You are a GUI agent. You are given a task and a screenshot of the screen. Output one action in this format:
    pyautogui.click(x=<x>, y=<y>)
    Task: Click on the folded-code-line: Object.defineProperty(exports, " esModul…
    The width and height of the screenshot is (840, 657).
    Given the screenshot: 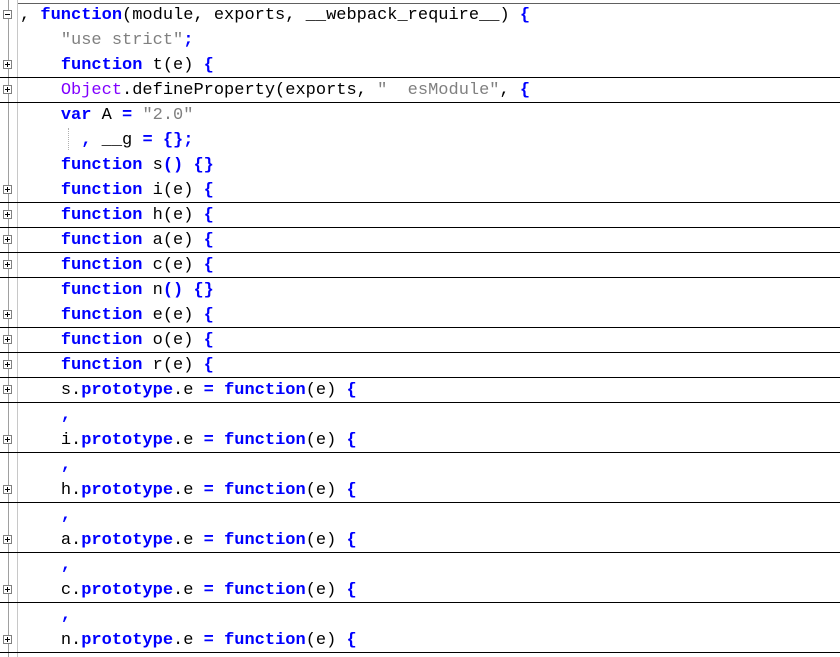 What is the action you would take?
    pyautogui.click(x=420, y=90)
    